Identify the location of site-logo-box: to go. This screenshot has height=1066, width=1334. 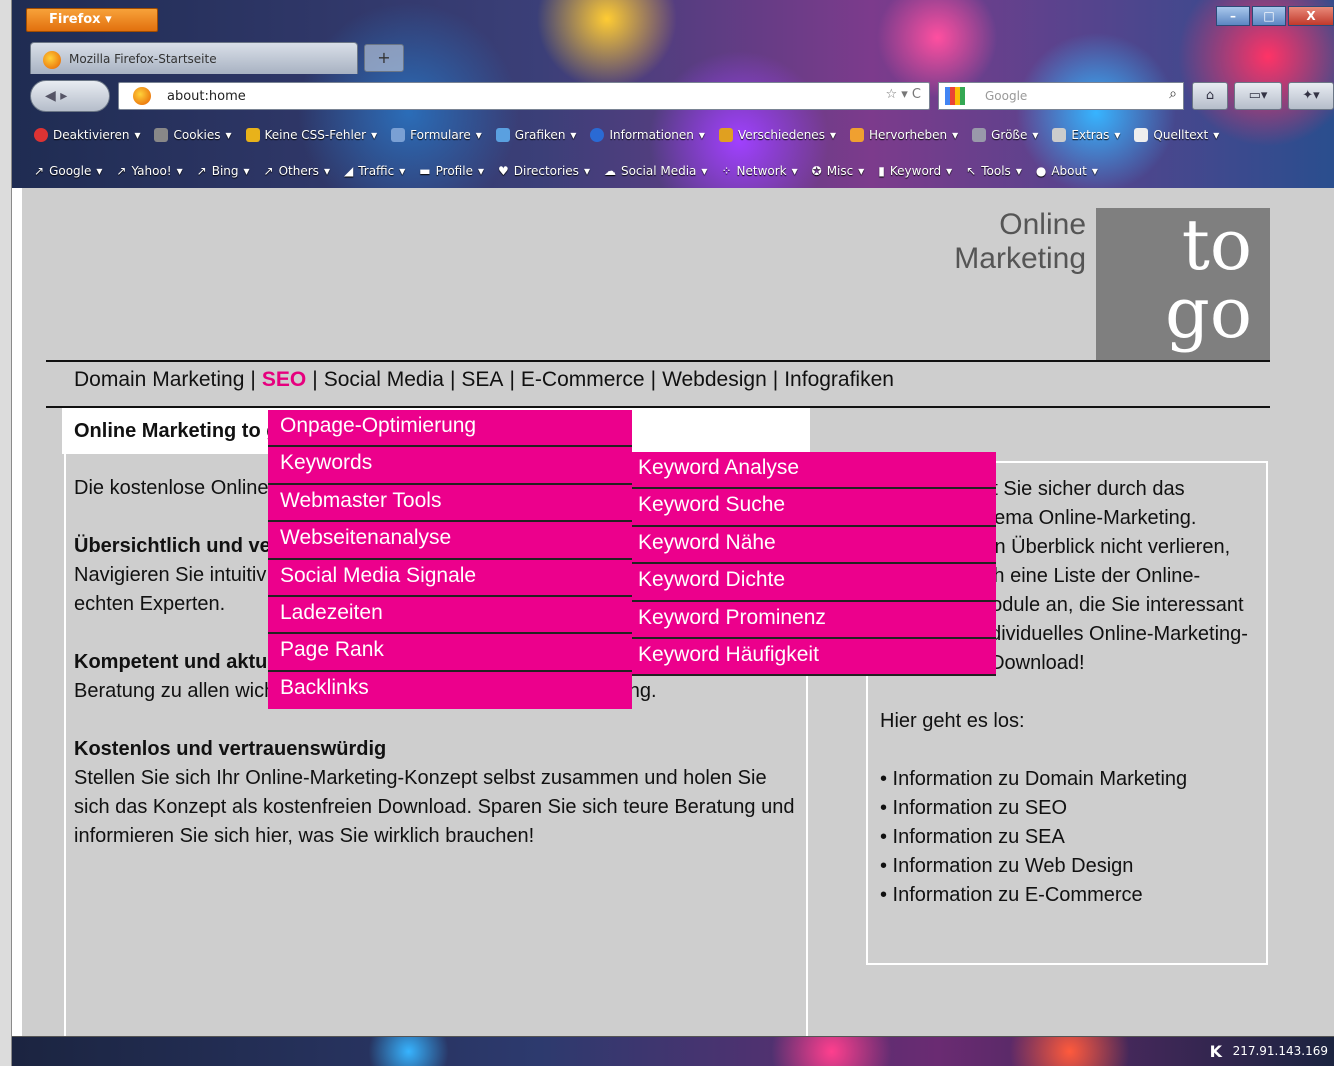
(1183, 285).